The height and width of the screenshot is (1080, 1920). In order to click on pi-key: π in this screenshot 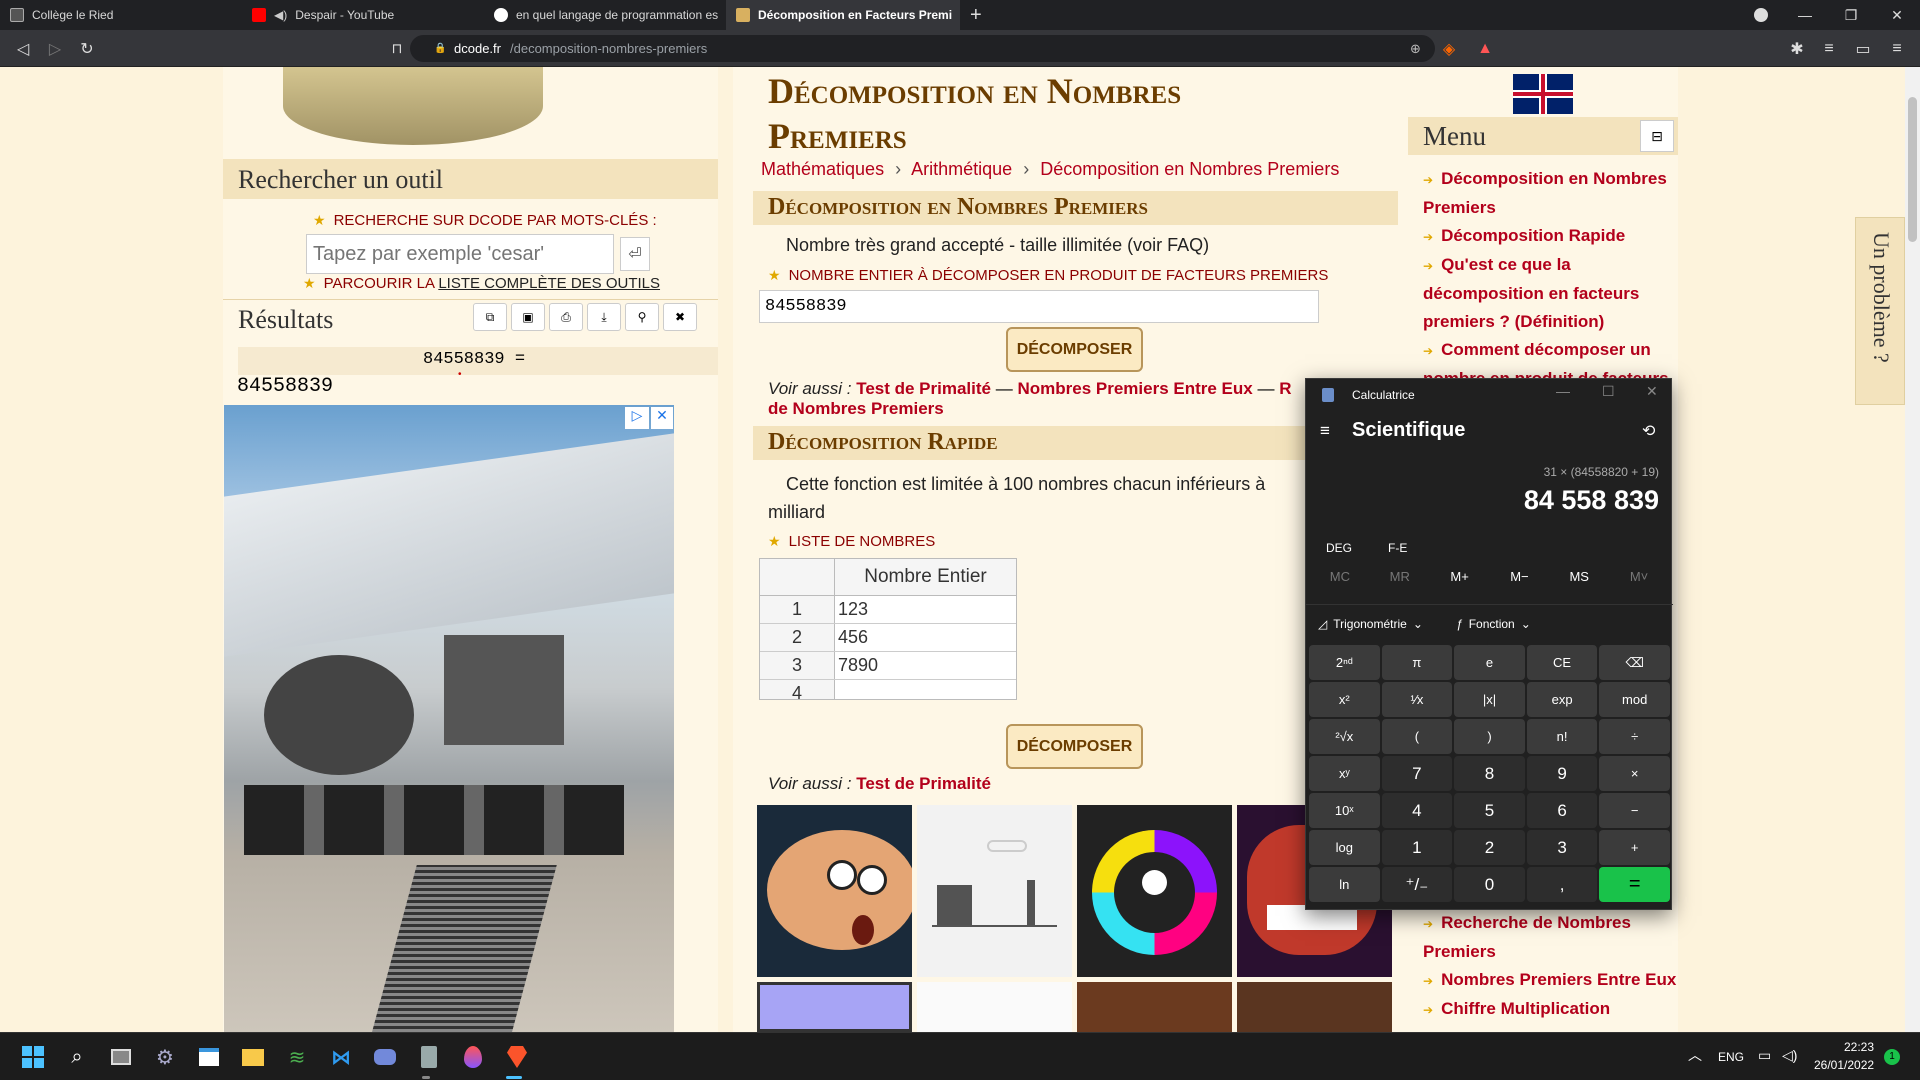, I will do `click(1417, 662)`.